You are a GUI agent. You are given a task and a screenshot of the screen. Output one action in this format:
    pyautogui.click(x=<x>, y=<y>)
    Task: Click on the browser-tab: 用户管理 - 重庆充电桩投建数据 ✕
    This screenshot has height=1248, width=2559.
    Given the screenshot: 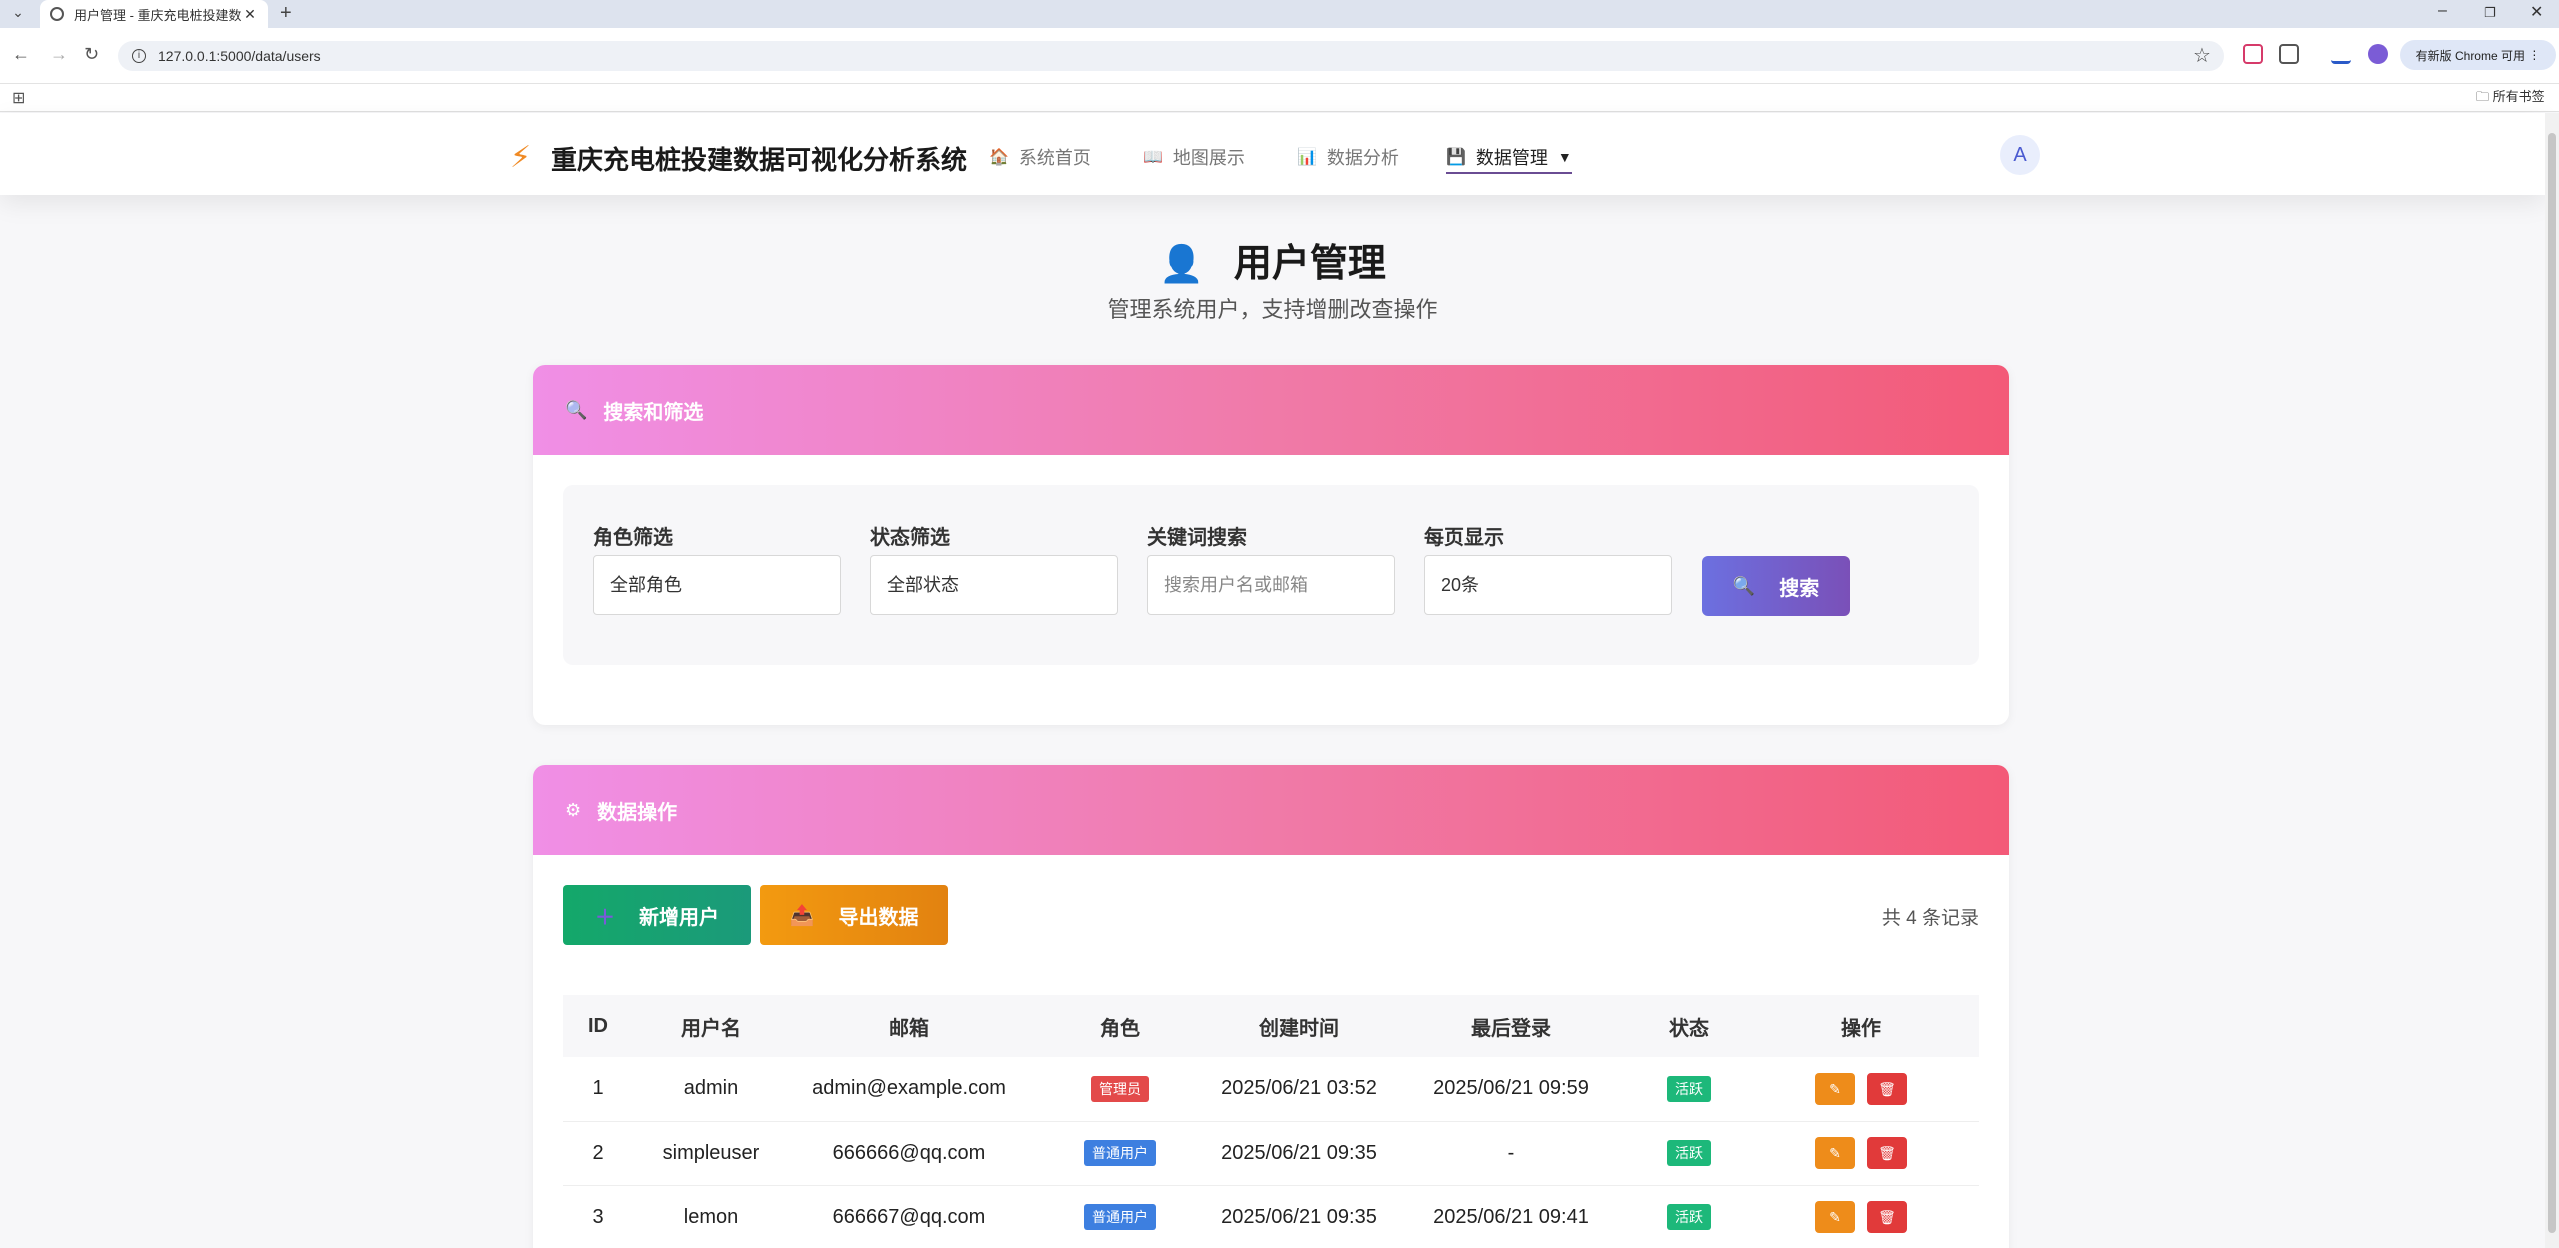 What is the action you would take?
    pyautogui.click(x=154, y=14)
    